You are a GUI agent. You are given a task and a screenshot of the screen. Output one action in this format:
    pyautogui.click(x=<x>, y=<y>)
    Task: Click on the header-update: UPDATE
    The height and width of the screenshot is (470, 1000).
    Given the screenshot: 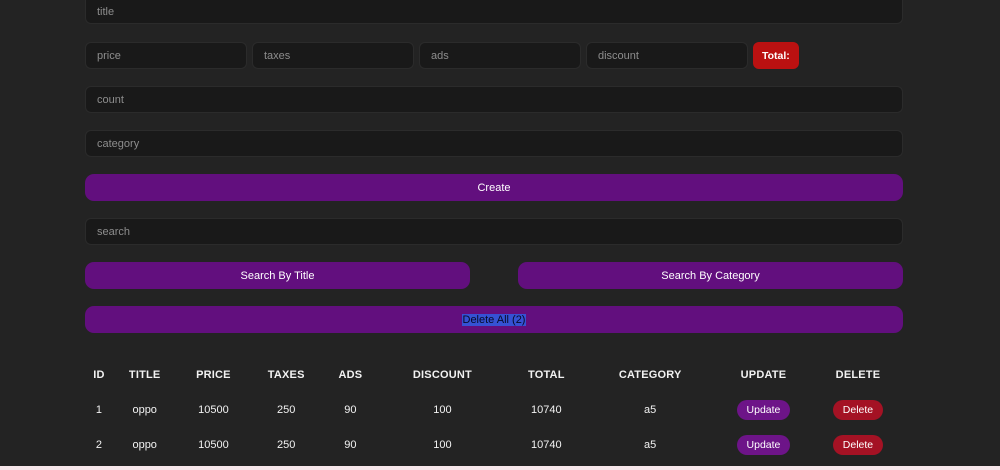 What is the action you would take?
    pyautogui.click(x=763, y=374)
    